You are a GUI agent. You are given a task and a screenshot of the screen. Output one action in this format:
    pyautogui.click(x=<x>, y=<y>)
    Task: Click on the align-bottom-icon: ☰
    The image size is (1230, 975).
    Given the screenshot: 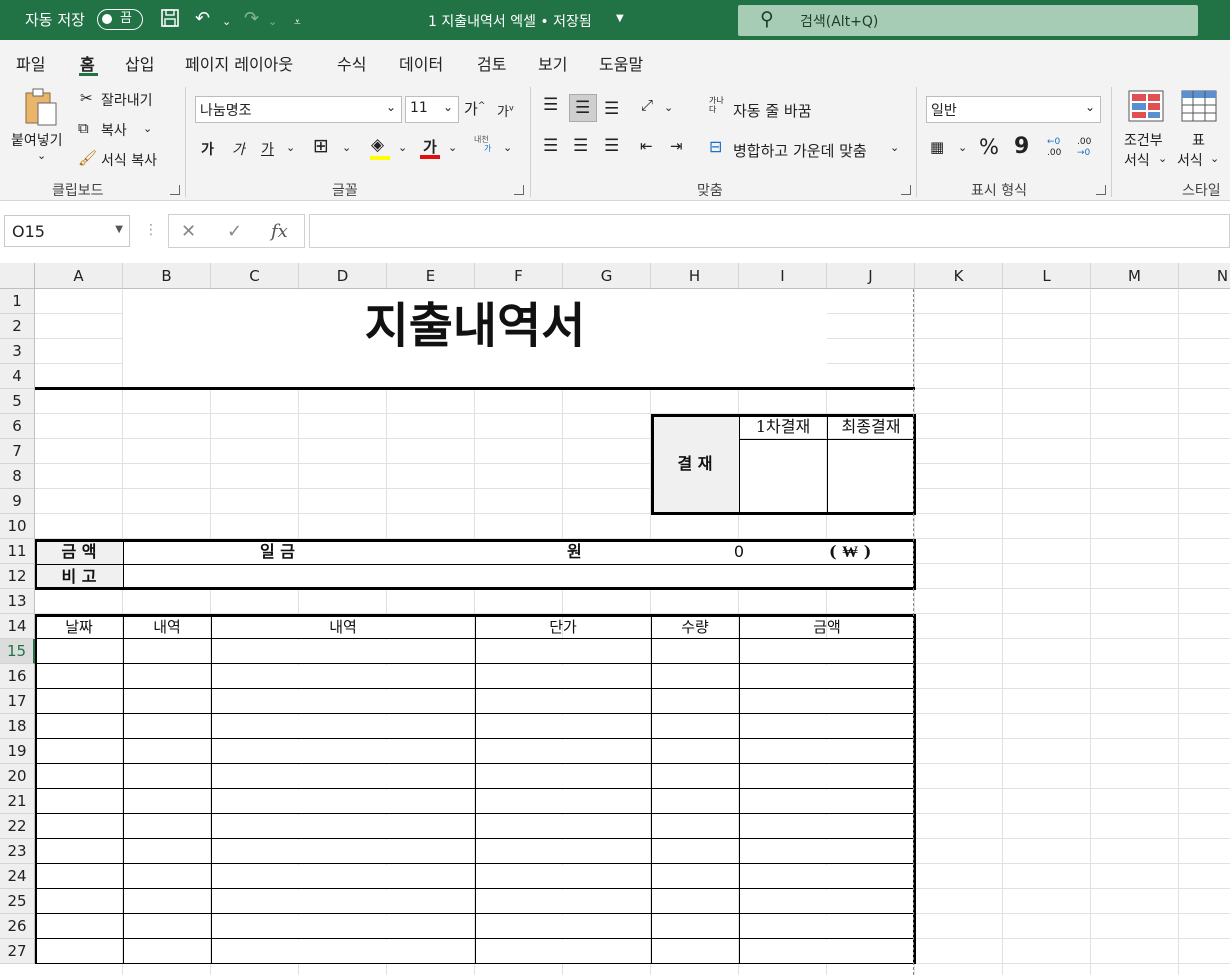 What is the action you would take?
    pyautogui.click(x=611, y=109)
    